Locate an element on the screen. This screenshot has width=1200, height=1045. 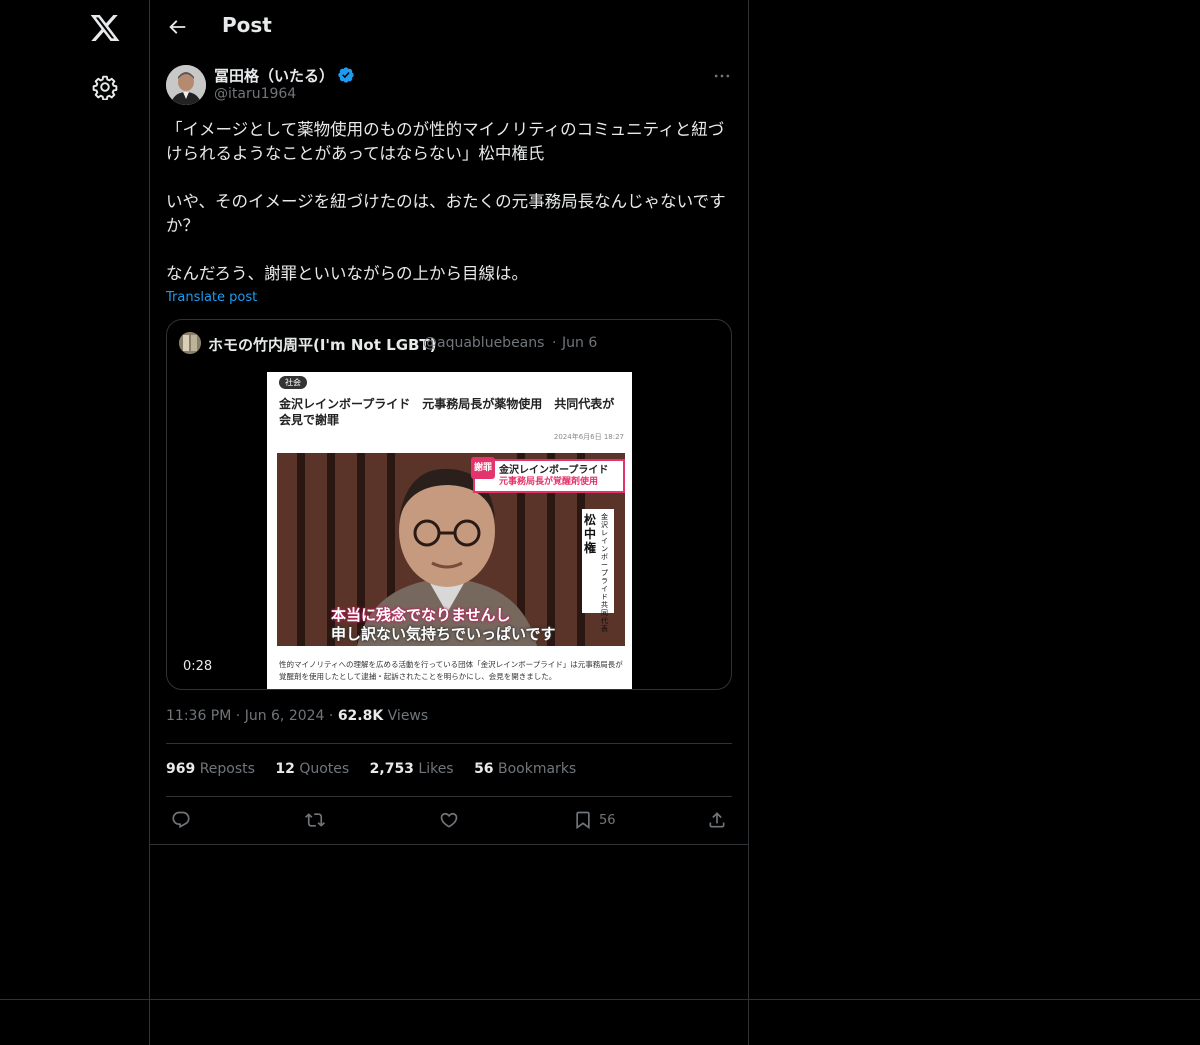
x-logo-icon is located at coordinates (105, 28).